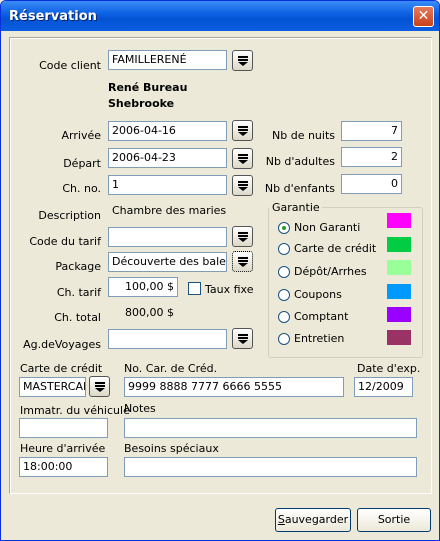 The image size is (440, 541). I want to click on client-code-label: Code client, so click(70, 65).